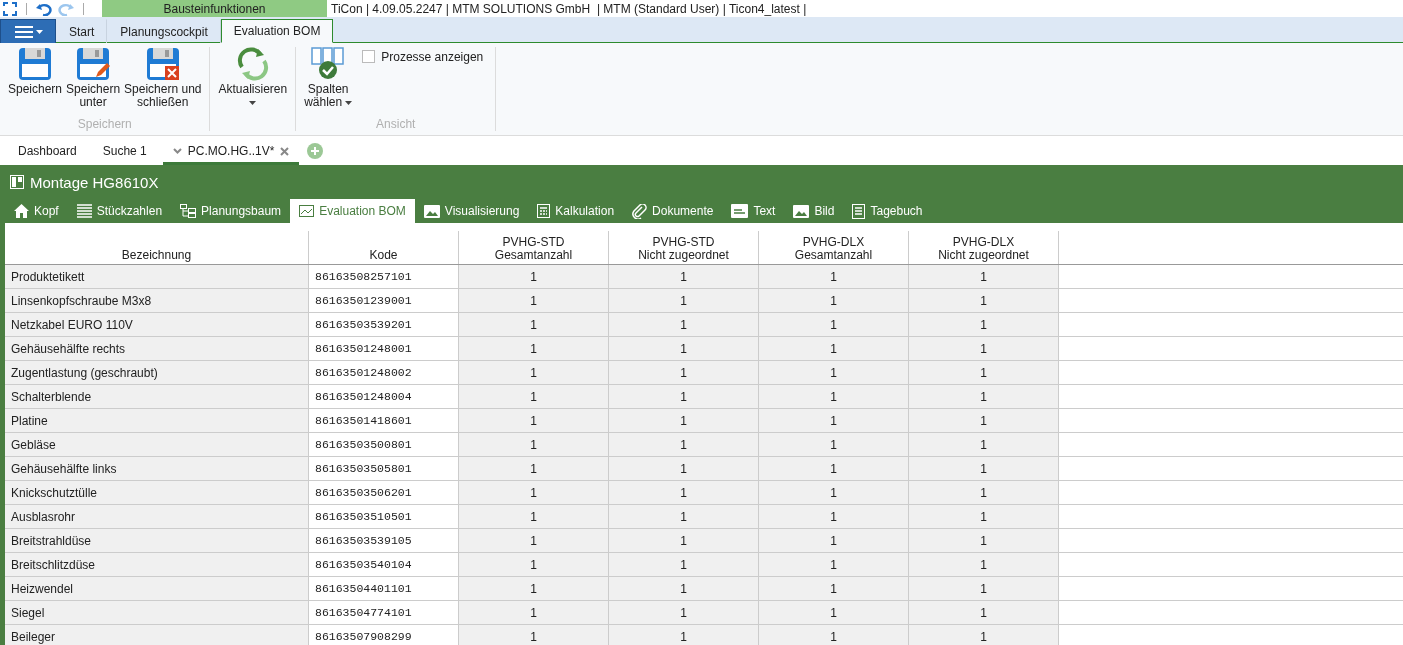  What do you see at coordinates (533, 248) in the screenshot?
I see `column-header: PVHG-STD Gesamtanzahl` at bounding box center [533, 248].